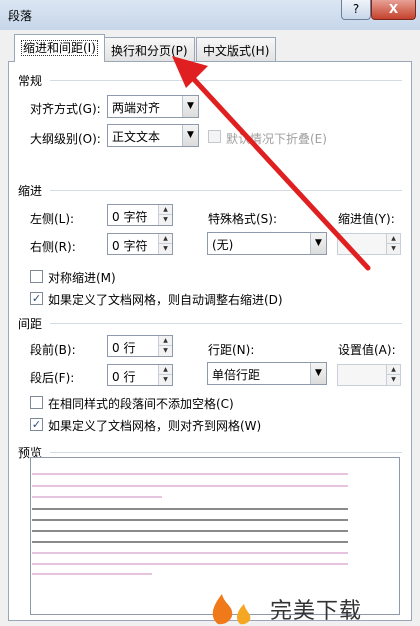  What do you see at coordinates (124, 348) in the screenshot?
I see `space-before-value: 0 行` at bounding box center [124, 348].